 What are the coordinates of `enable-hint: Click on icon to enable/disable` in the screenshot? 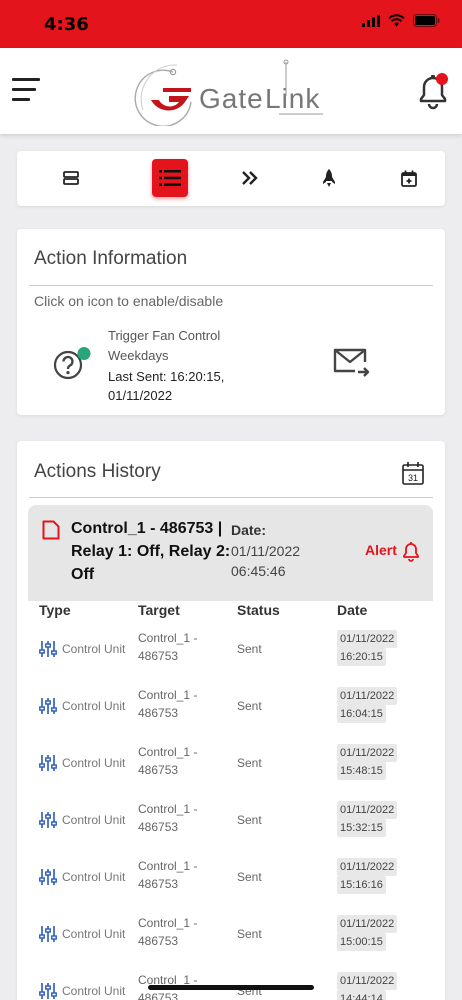 It's located at (129, 301).